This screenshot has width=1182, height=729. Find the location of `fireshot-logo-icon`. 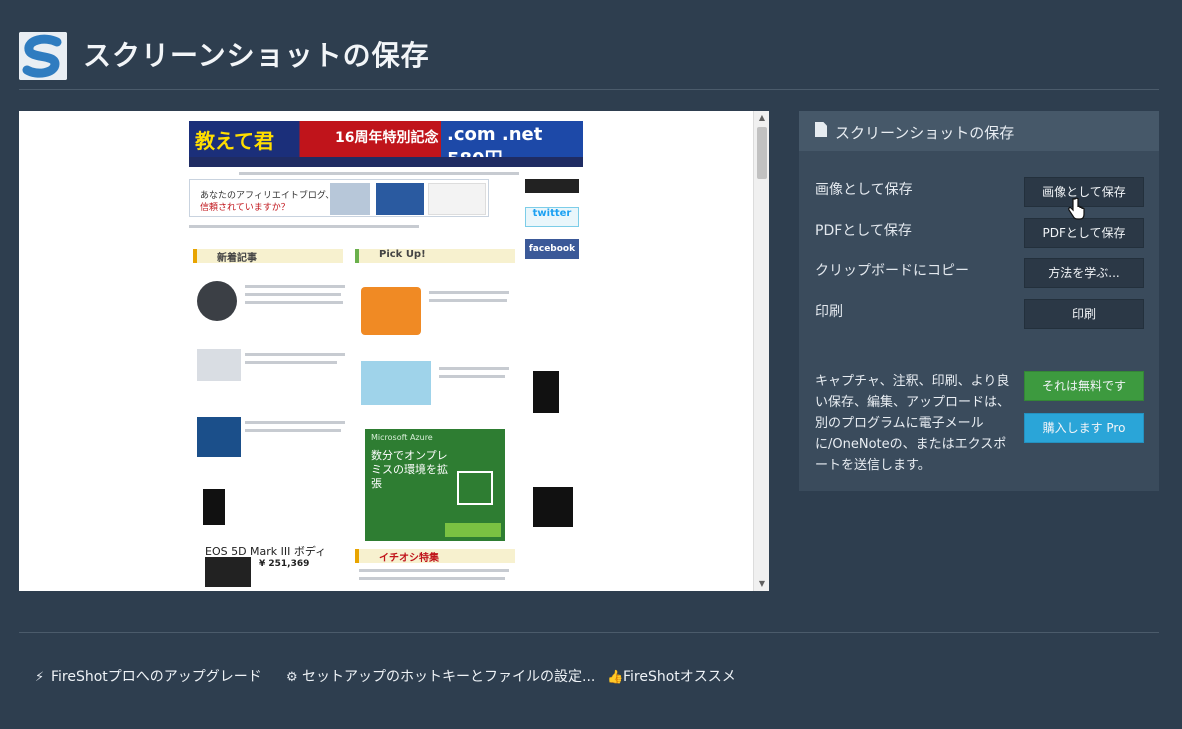

fireshot-logo-icon is located at coordinates (43, 56).